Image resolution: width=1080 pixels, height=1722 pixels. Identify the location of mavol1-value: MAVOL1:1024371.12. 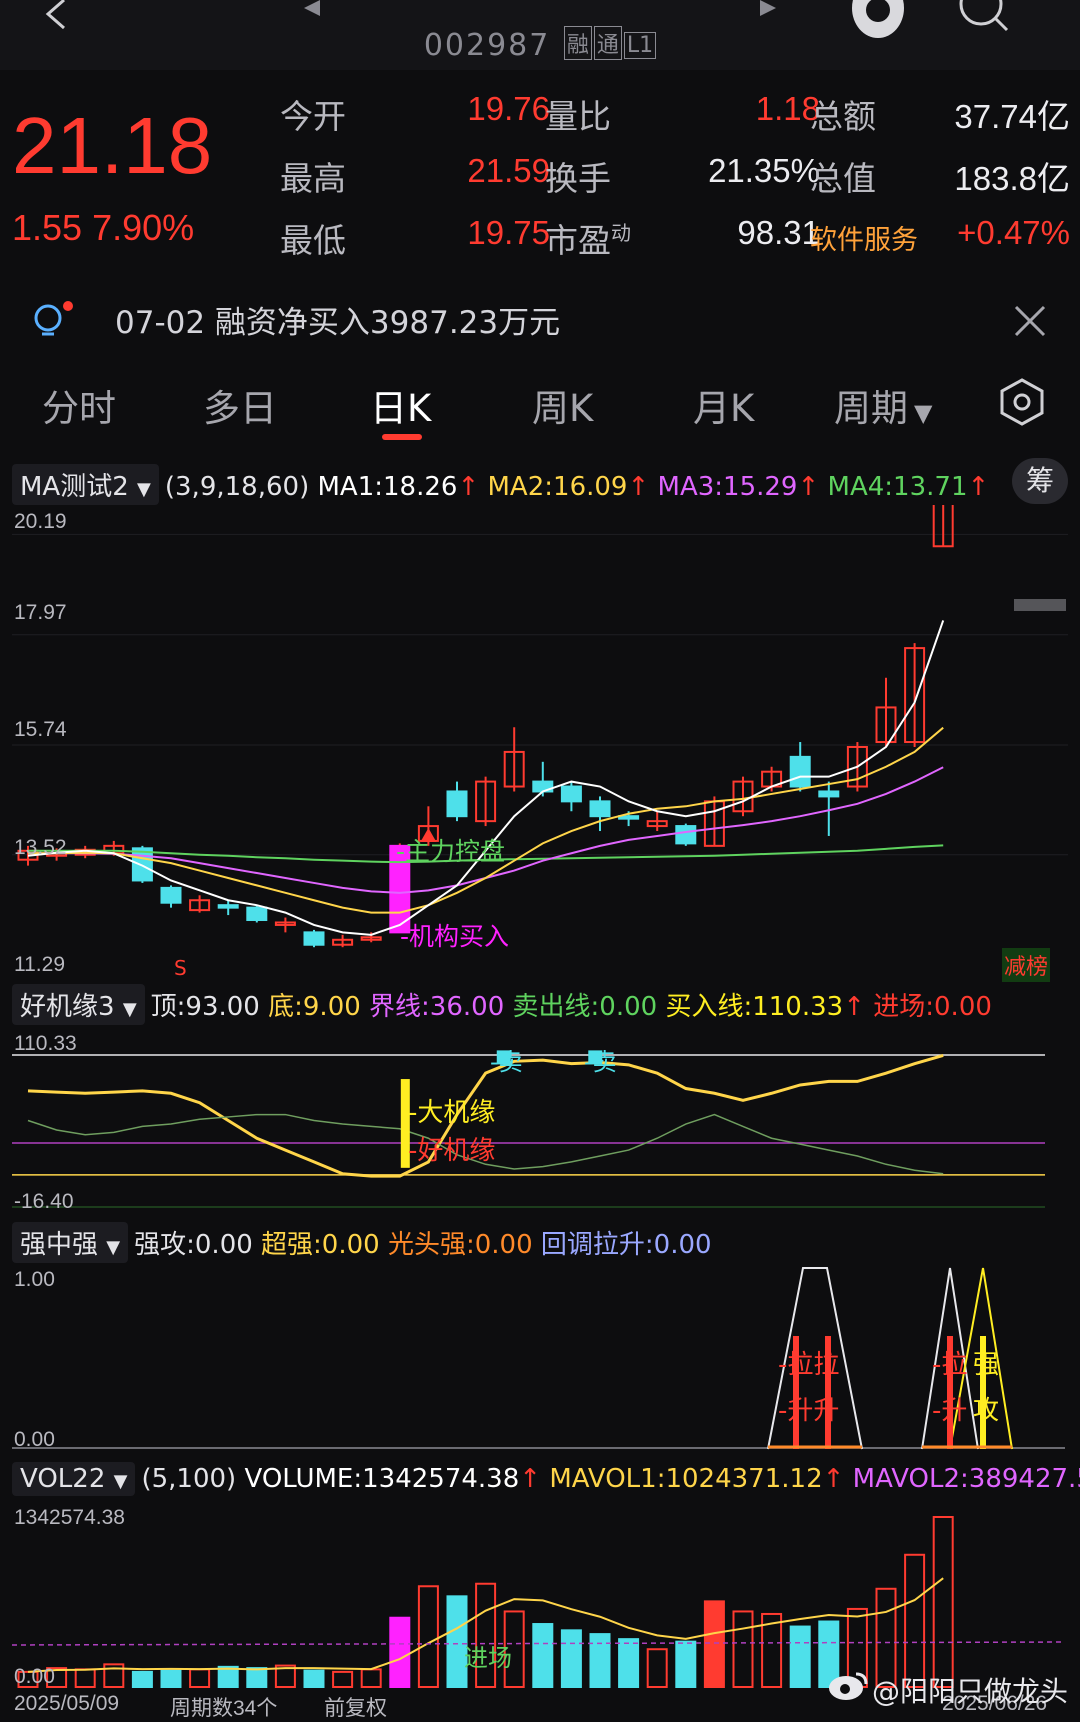
(686, 1479).